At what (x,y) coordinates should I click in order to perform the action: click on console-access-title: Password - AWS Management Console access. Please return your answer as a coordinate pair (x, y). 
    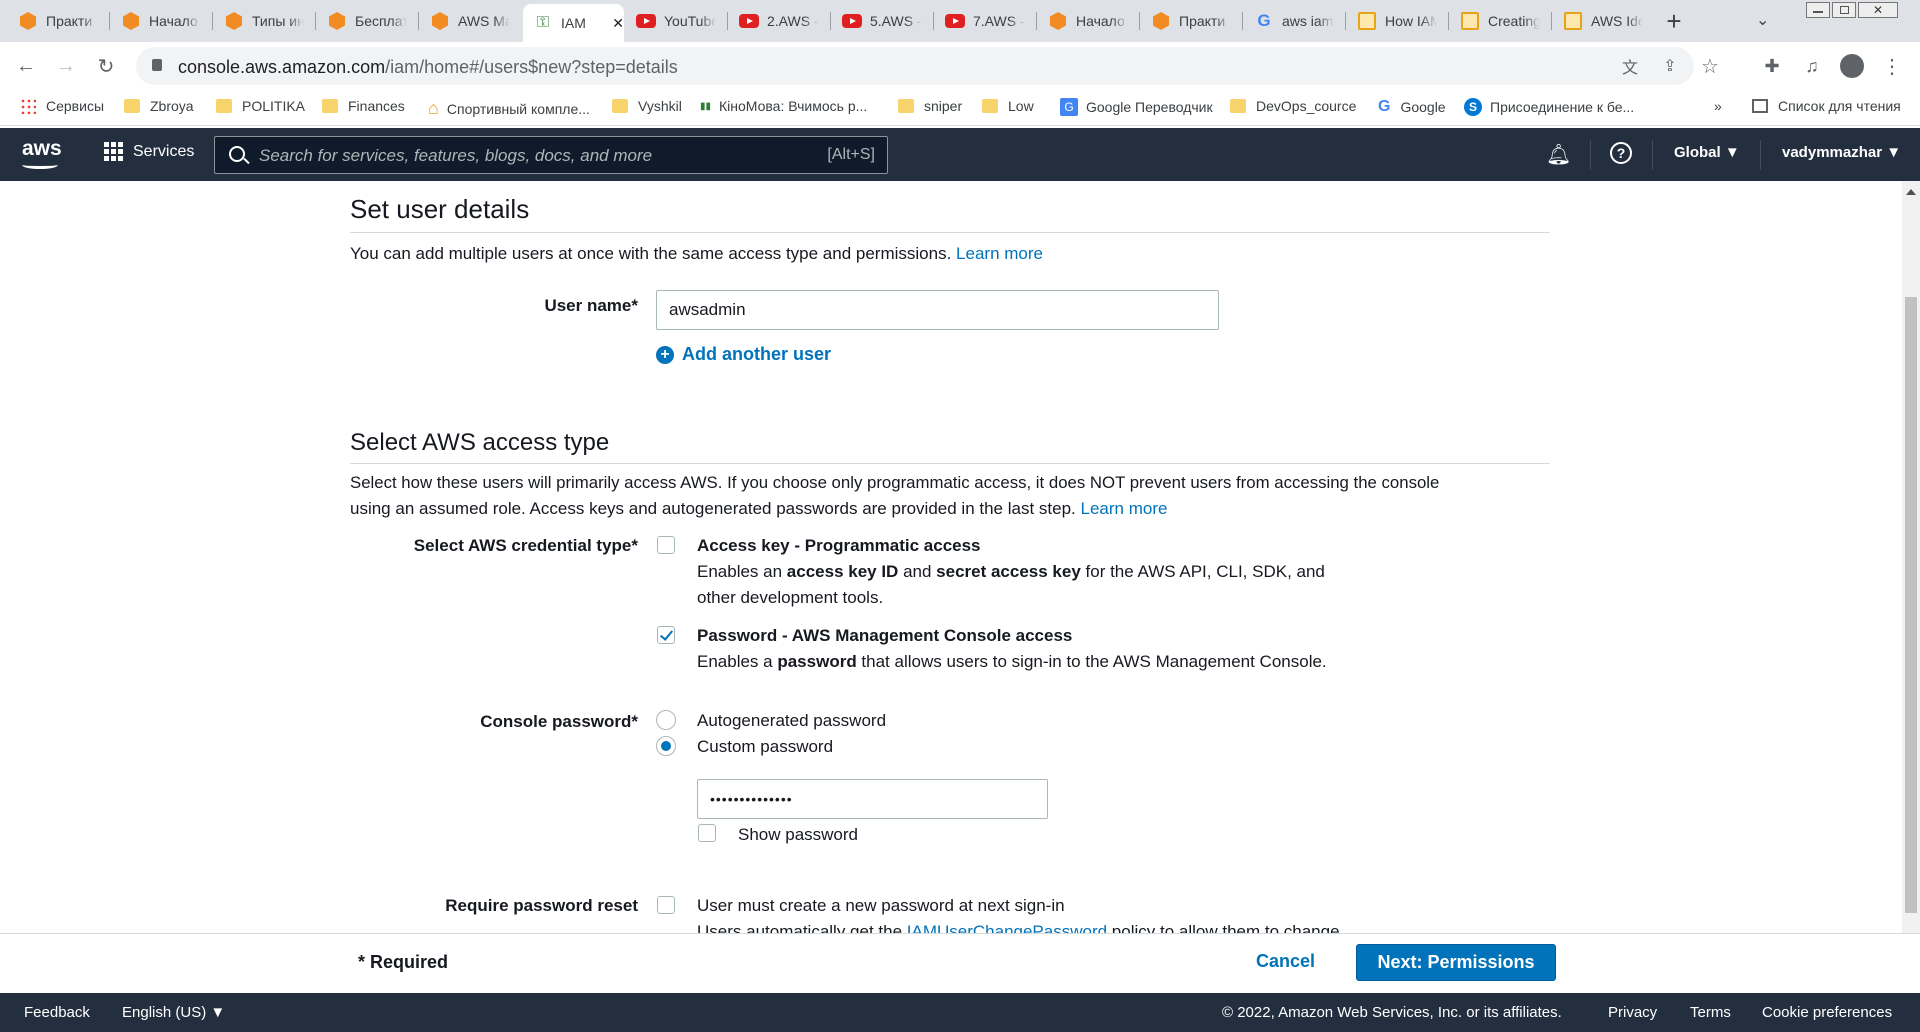
    Looking at the image, I should click on (884, 636).